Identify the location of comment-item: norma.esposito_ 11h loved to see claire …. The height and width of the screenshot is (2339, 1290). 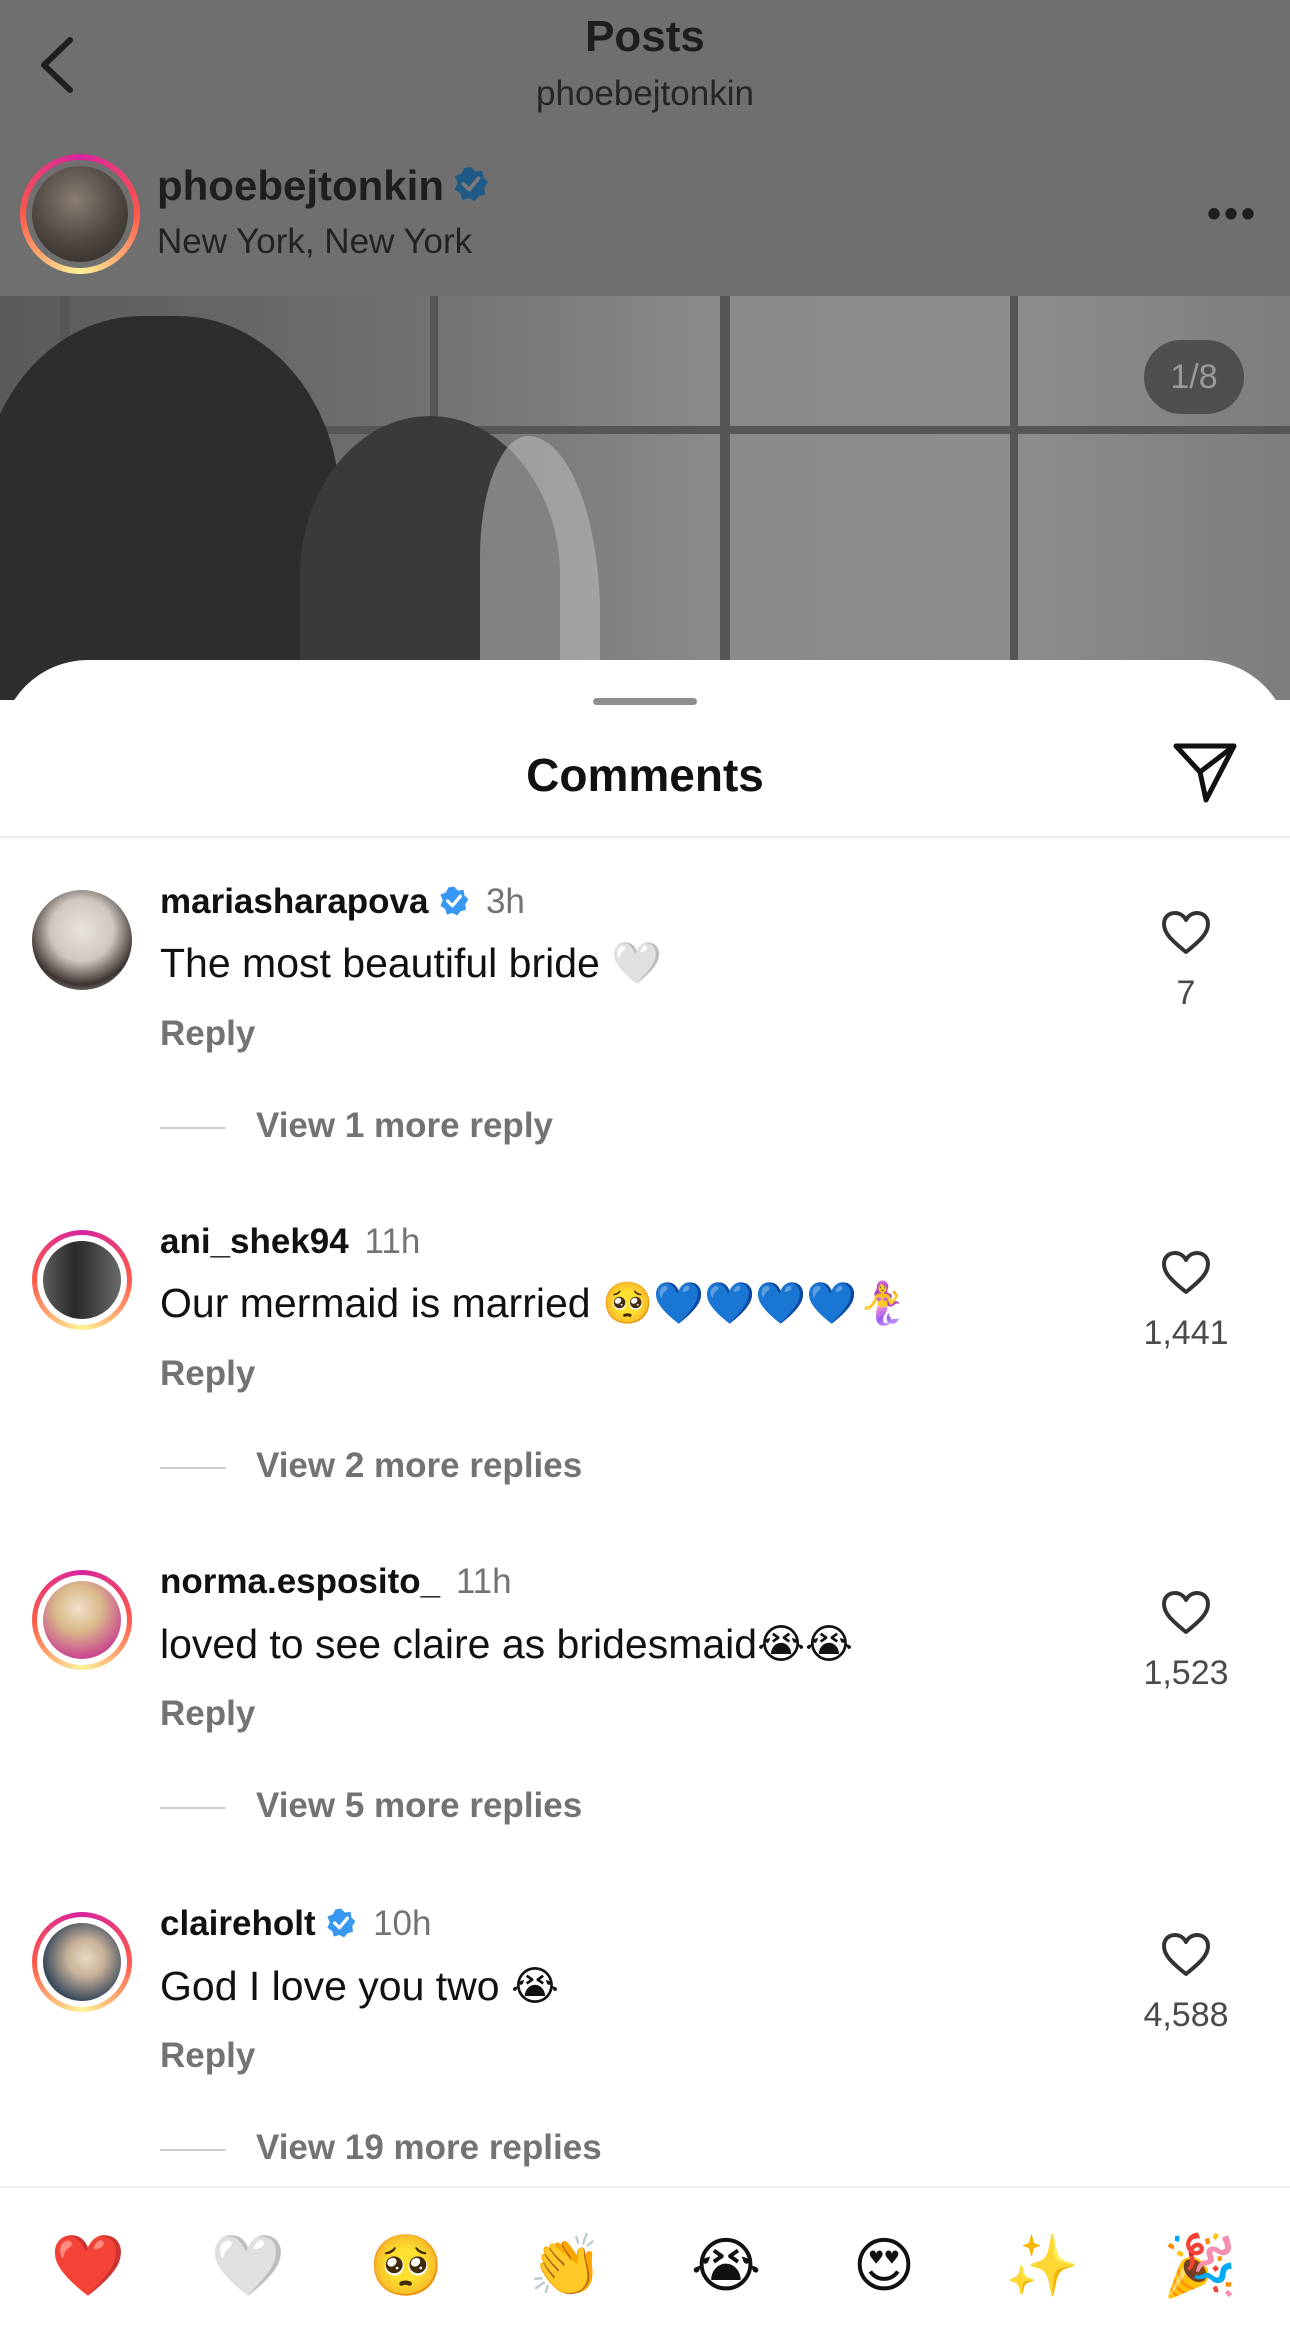
(645, 1730).